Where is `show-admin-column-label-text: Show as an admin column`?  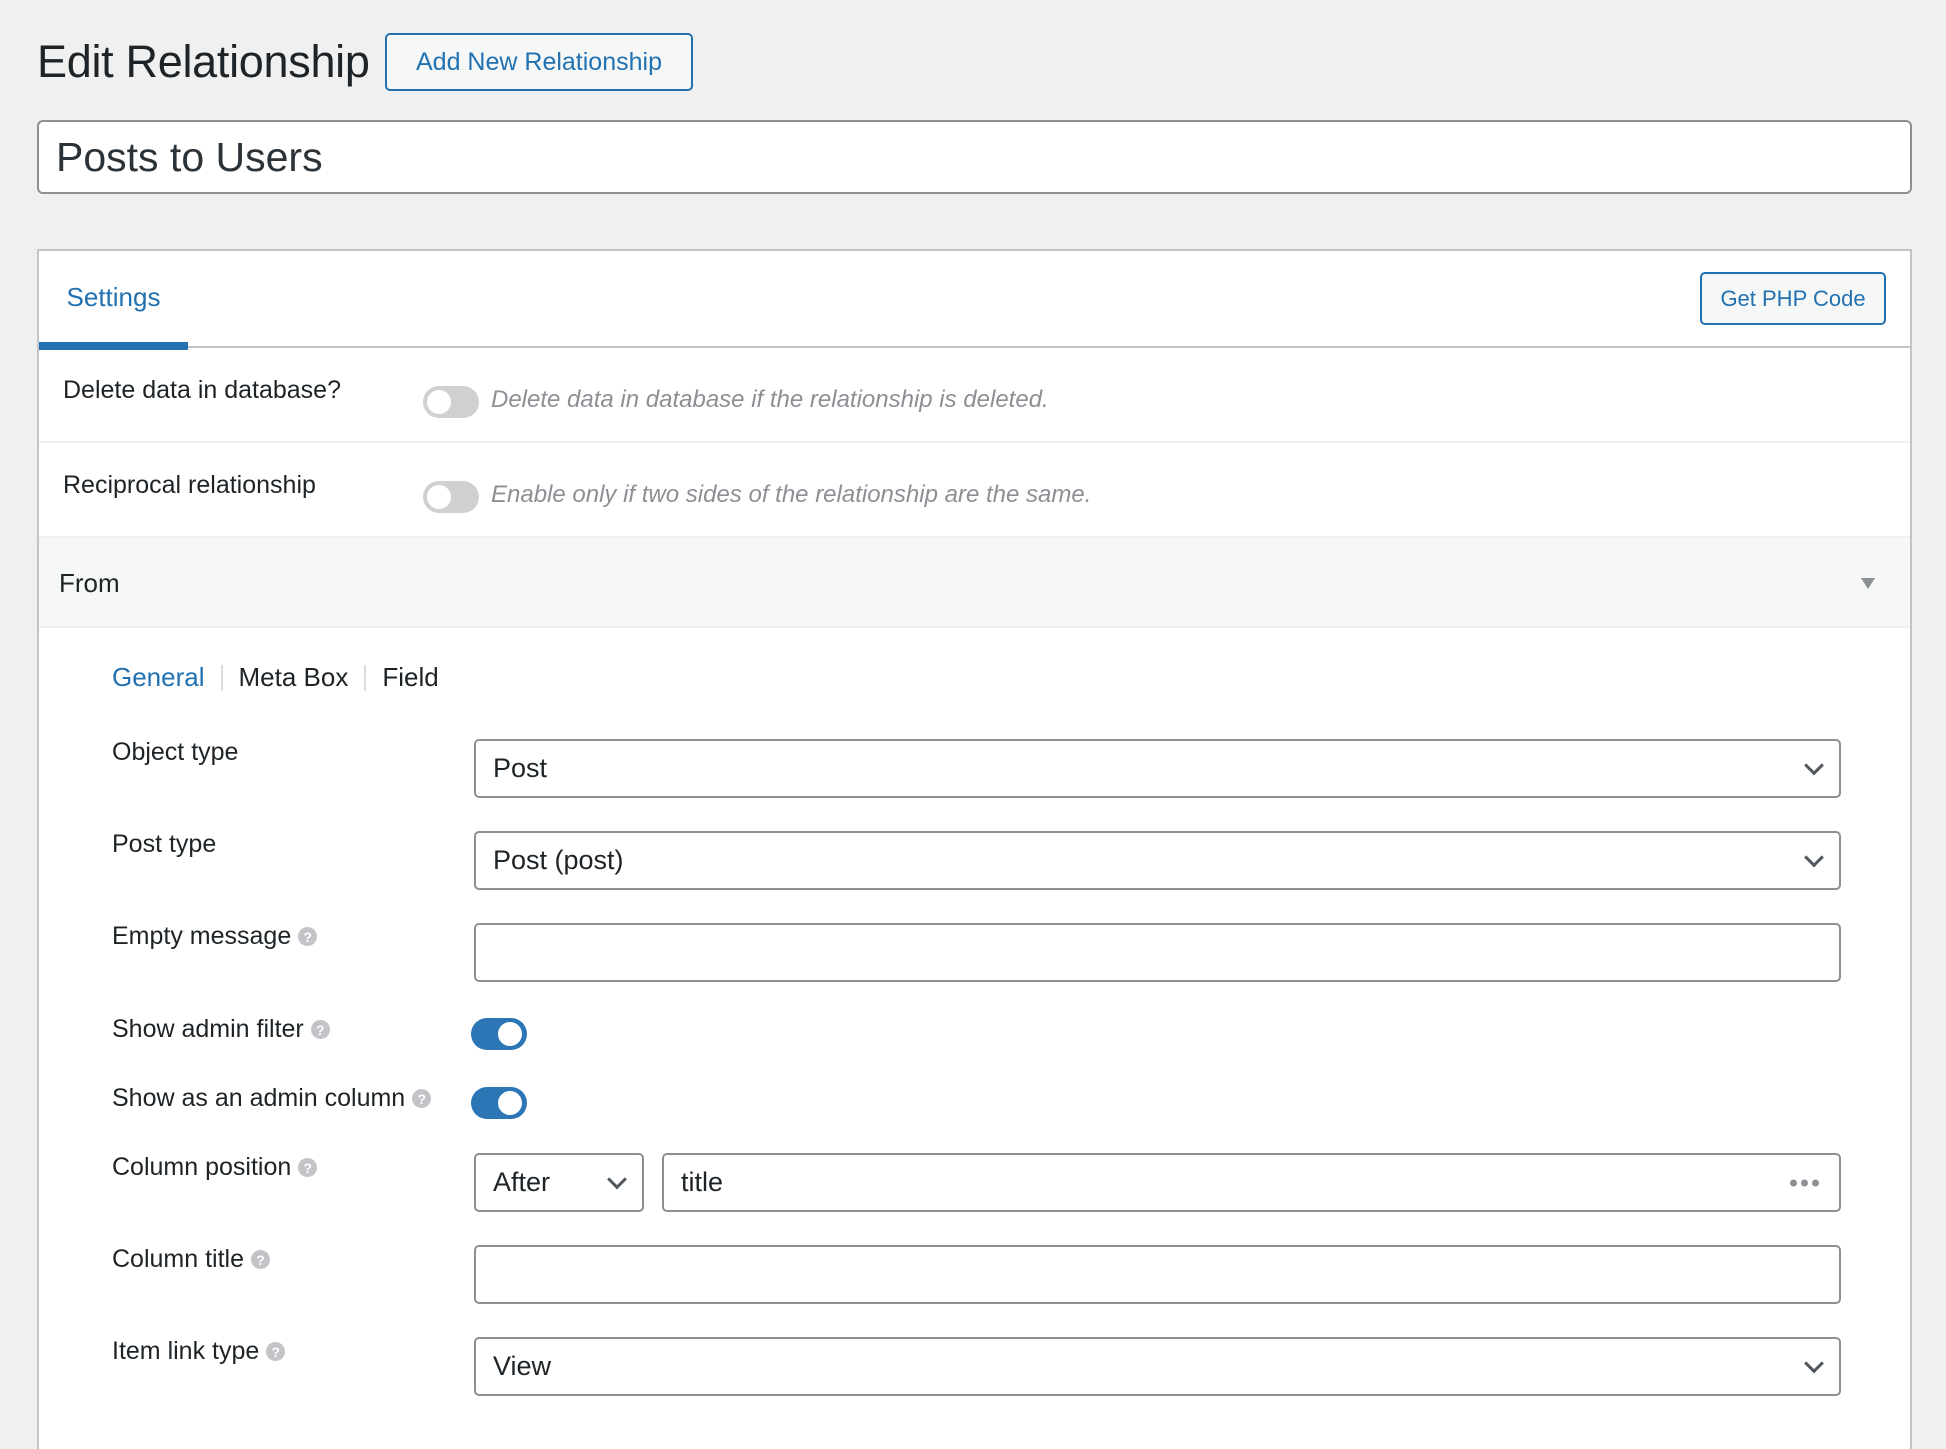
show-admin-column-label-text: Show as an admin column is located at coordinates (259, 1098).